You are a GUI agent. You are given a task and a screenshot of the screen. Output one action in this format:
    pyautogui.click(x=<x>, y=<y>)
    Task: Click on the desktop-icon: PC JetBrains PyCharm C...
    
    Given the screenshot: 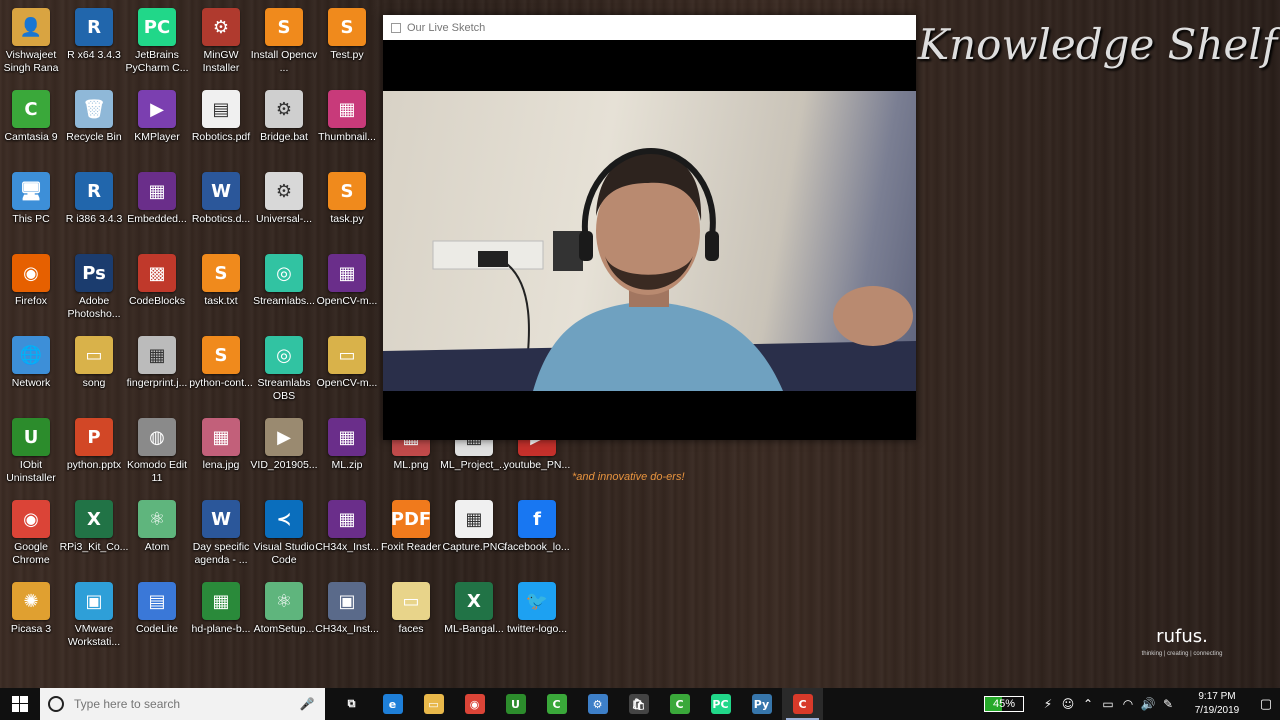 What is the action you would take?
    pyautogui.click(x=157, y=44)
    